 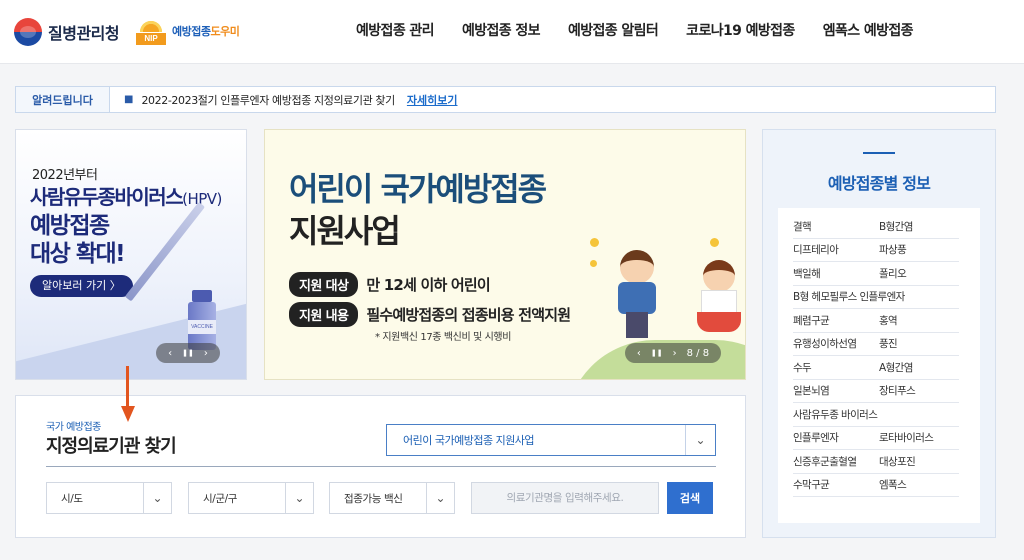 What do you see at coordinates (345, 231) in the screenshot?
I see `main-banner-title-2: 지원사업` at bounding box center [345, 231].